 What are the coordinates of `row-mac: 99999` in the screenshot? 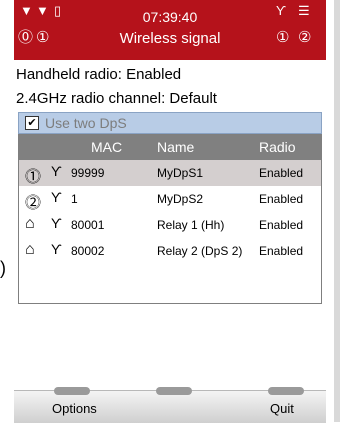 It's located at (88, 173).